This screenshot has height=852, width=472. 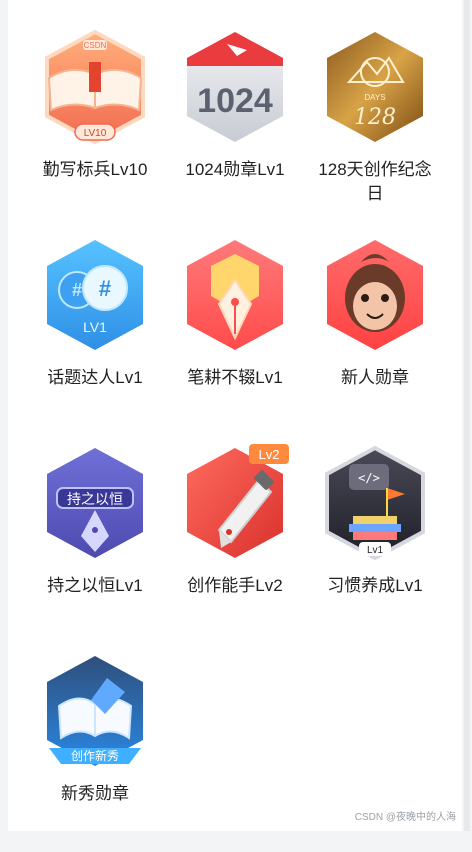 What do you see at coordinates (235, 378) in the screenshot?
I see `badge-label: 笔耕不辍Lv1` at bounding box center [235, 378].